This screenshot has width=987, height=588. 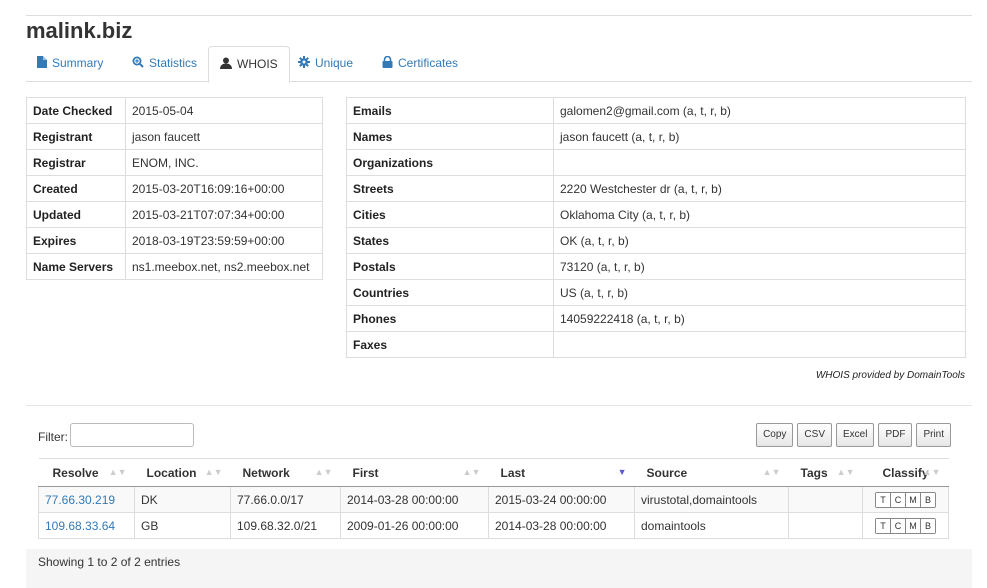 I want to click on cell-location: DK, so click(x=182, y=499).